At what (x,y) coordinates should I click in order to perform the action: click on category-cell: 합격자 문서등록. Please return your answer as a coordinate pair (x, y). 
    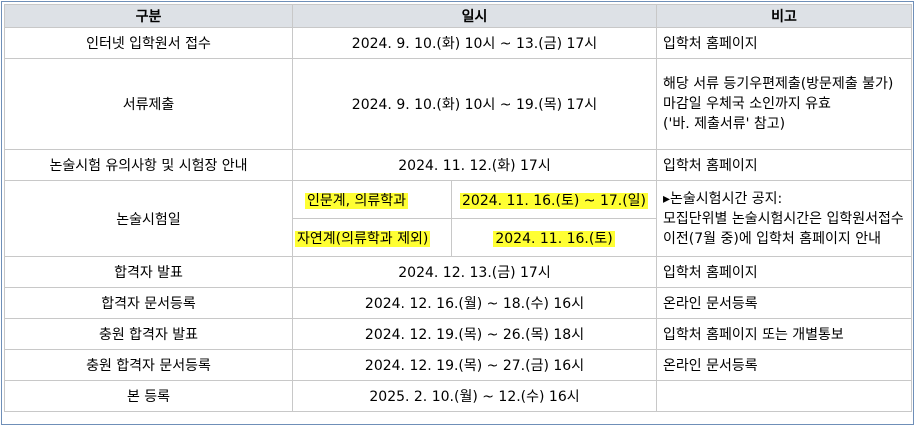
    Looking at the image, I should click on (148, 303).